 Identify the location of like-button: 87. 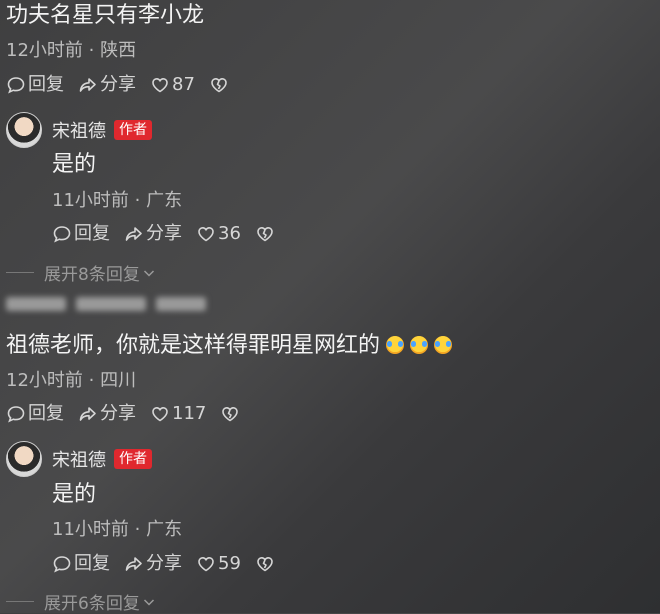
(172, 85).